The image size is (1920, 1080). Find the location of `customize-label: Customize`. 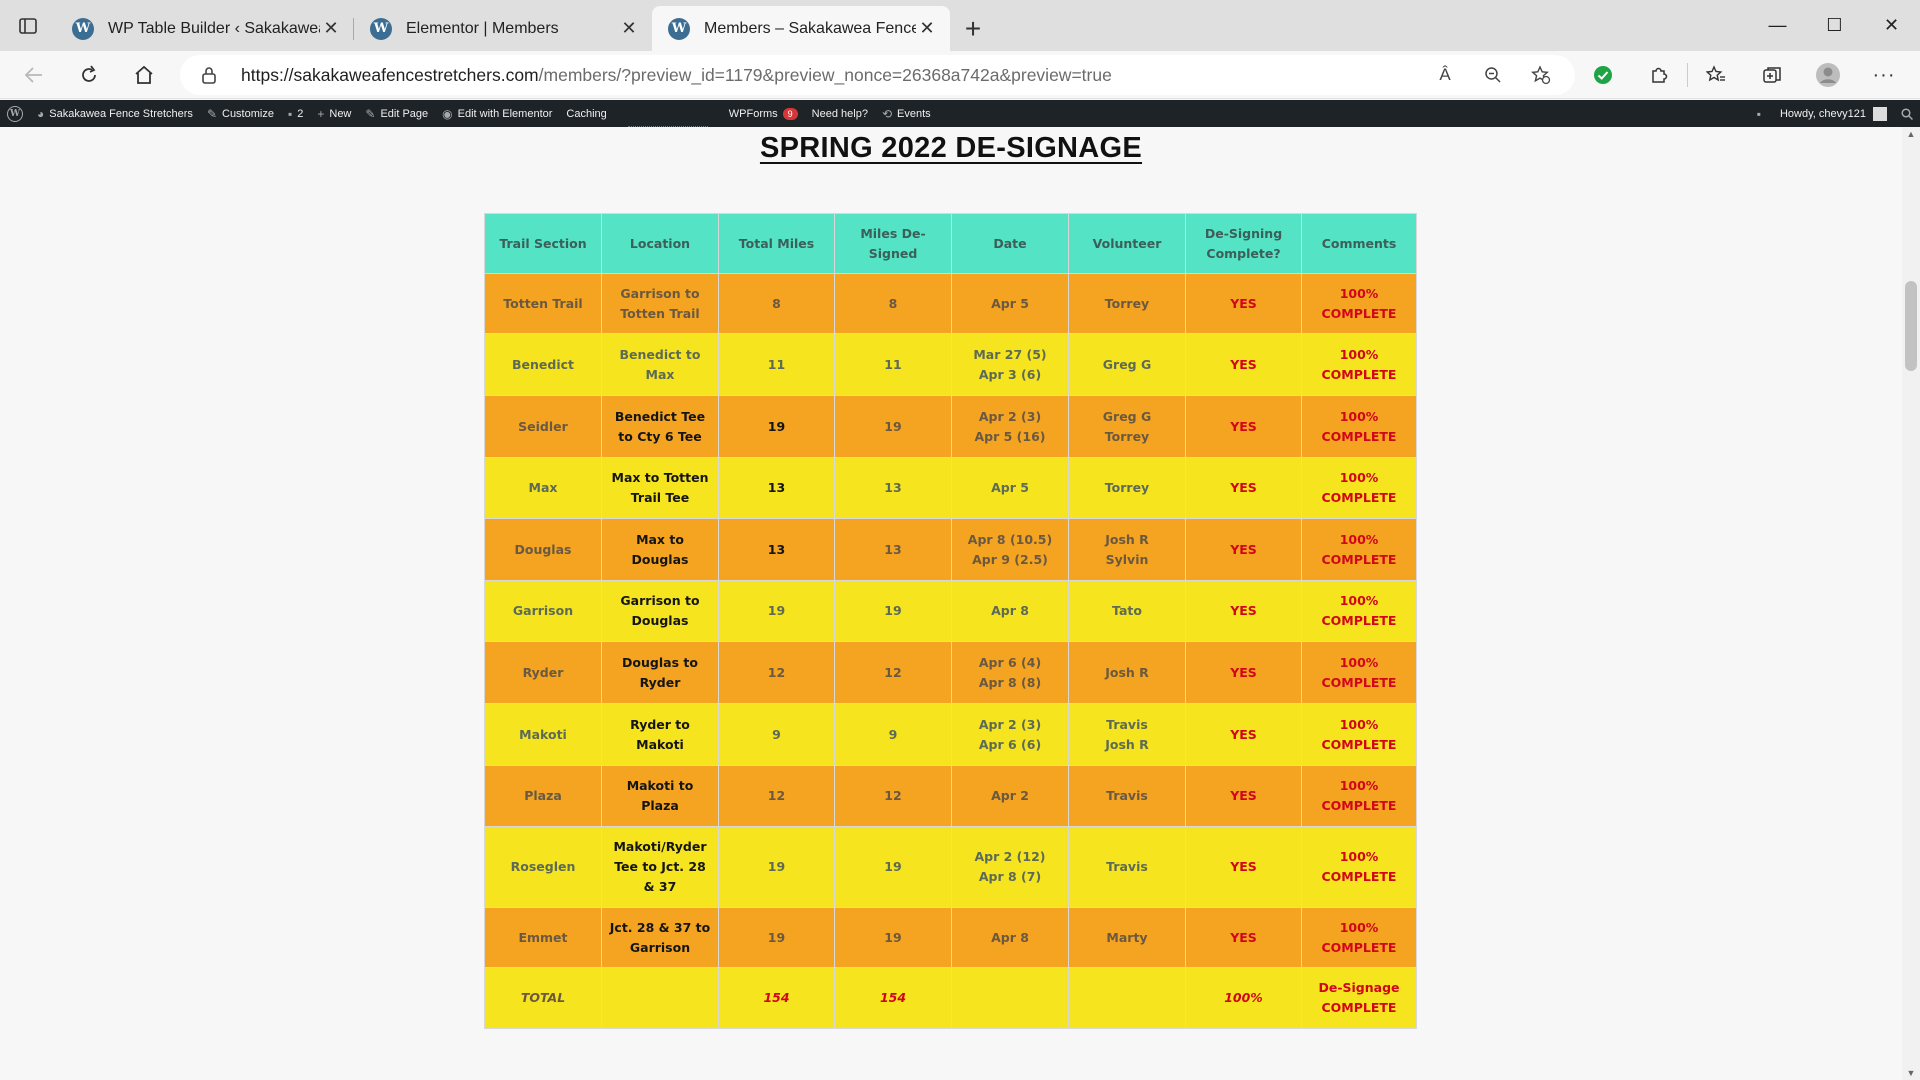

customize-label: Customize is located at coordinates (248, 113).